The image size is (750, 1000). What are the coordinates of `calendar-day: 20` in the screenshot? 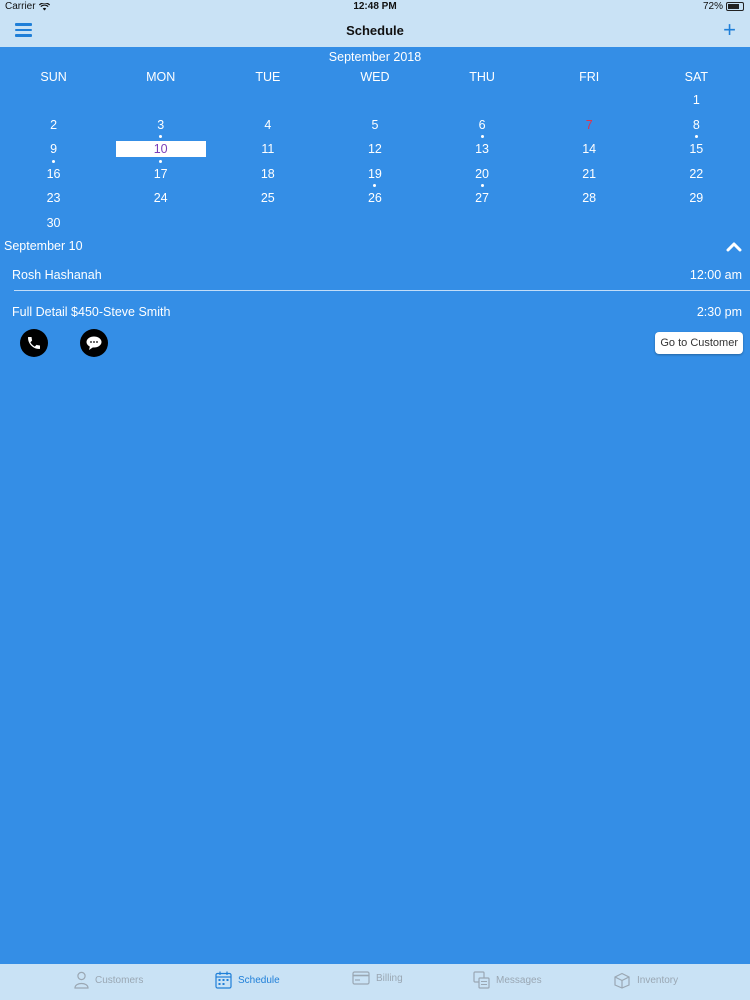 It's located at (482, 178).